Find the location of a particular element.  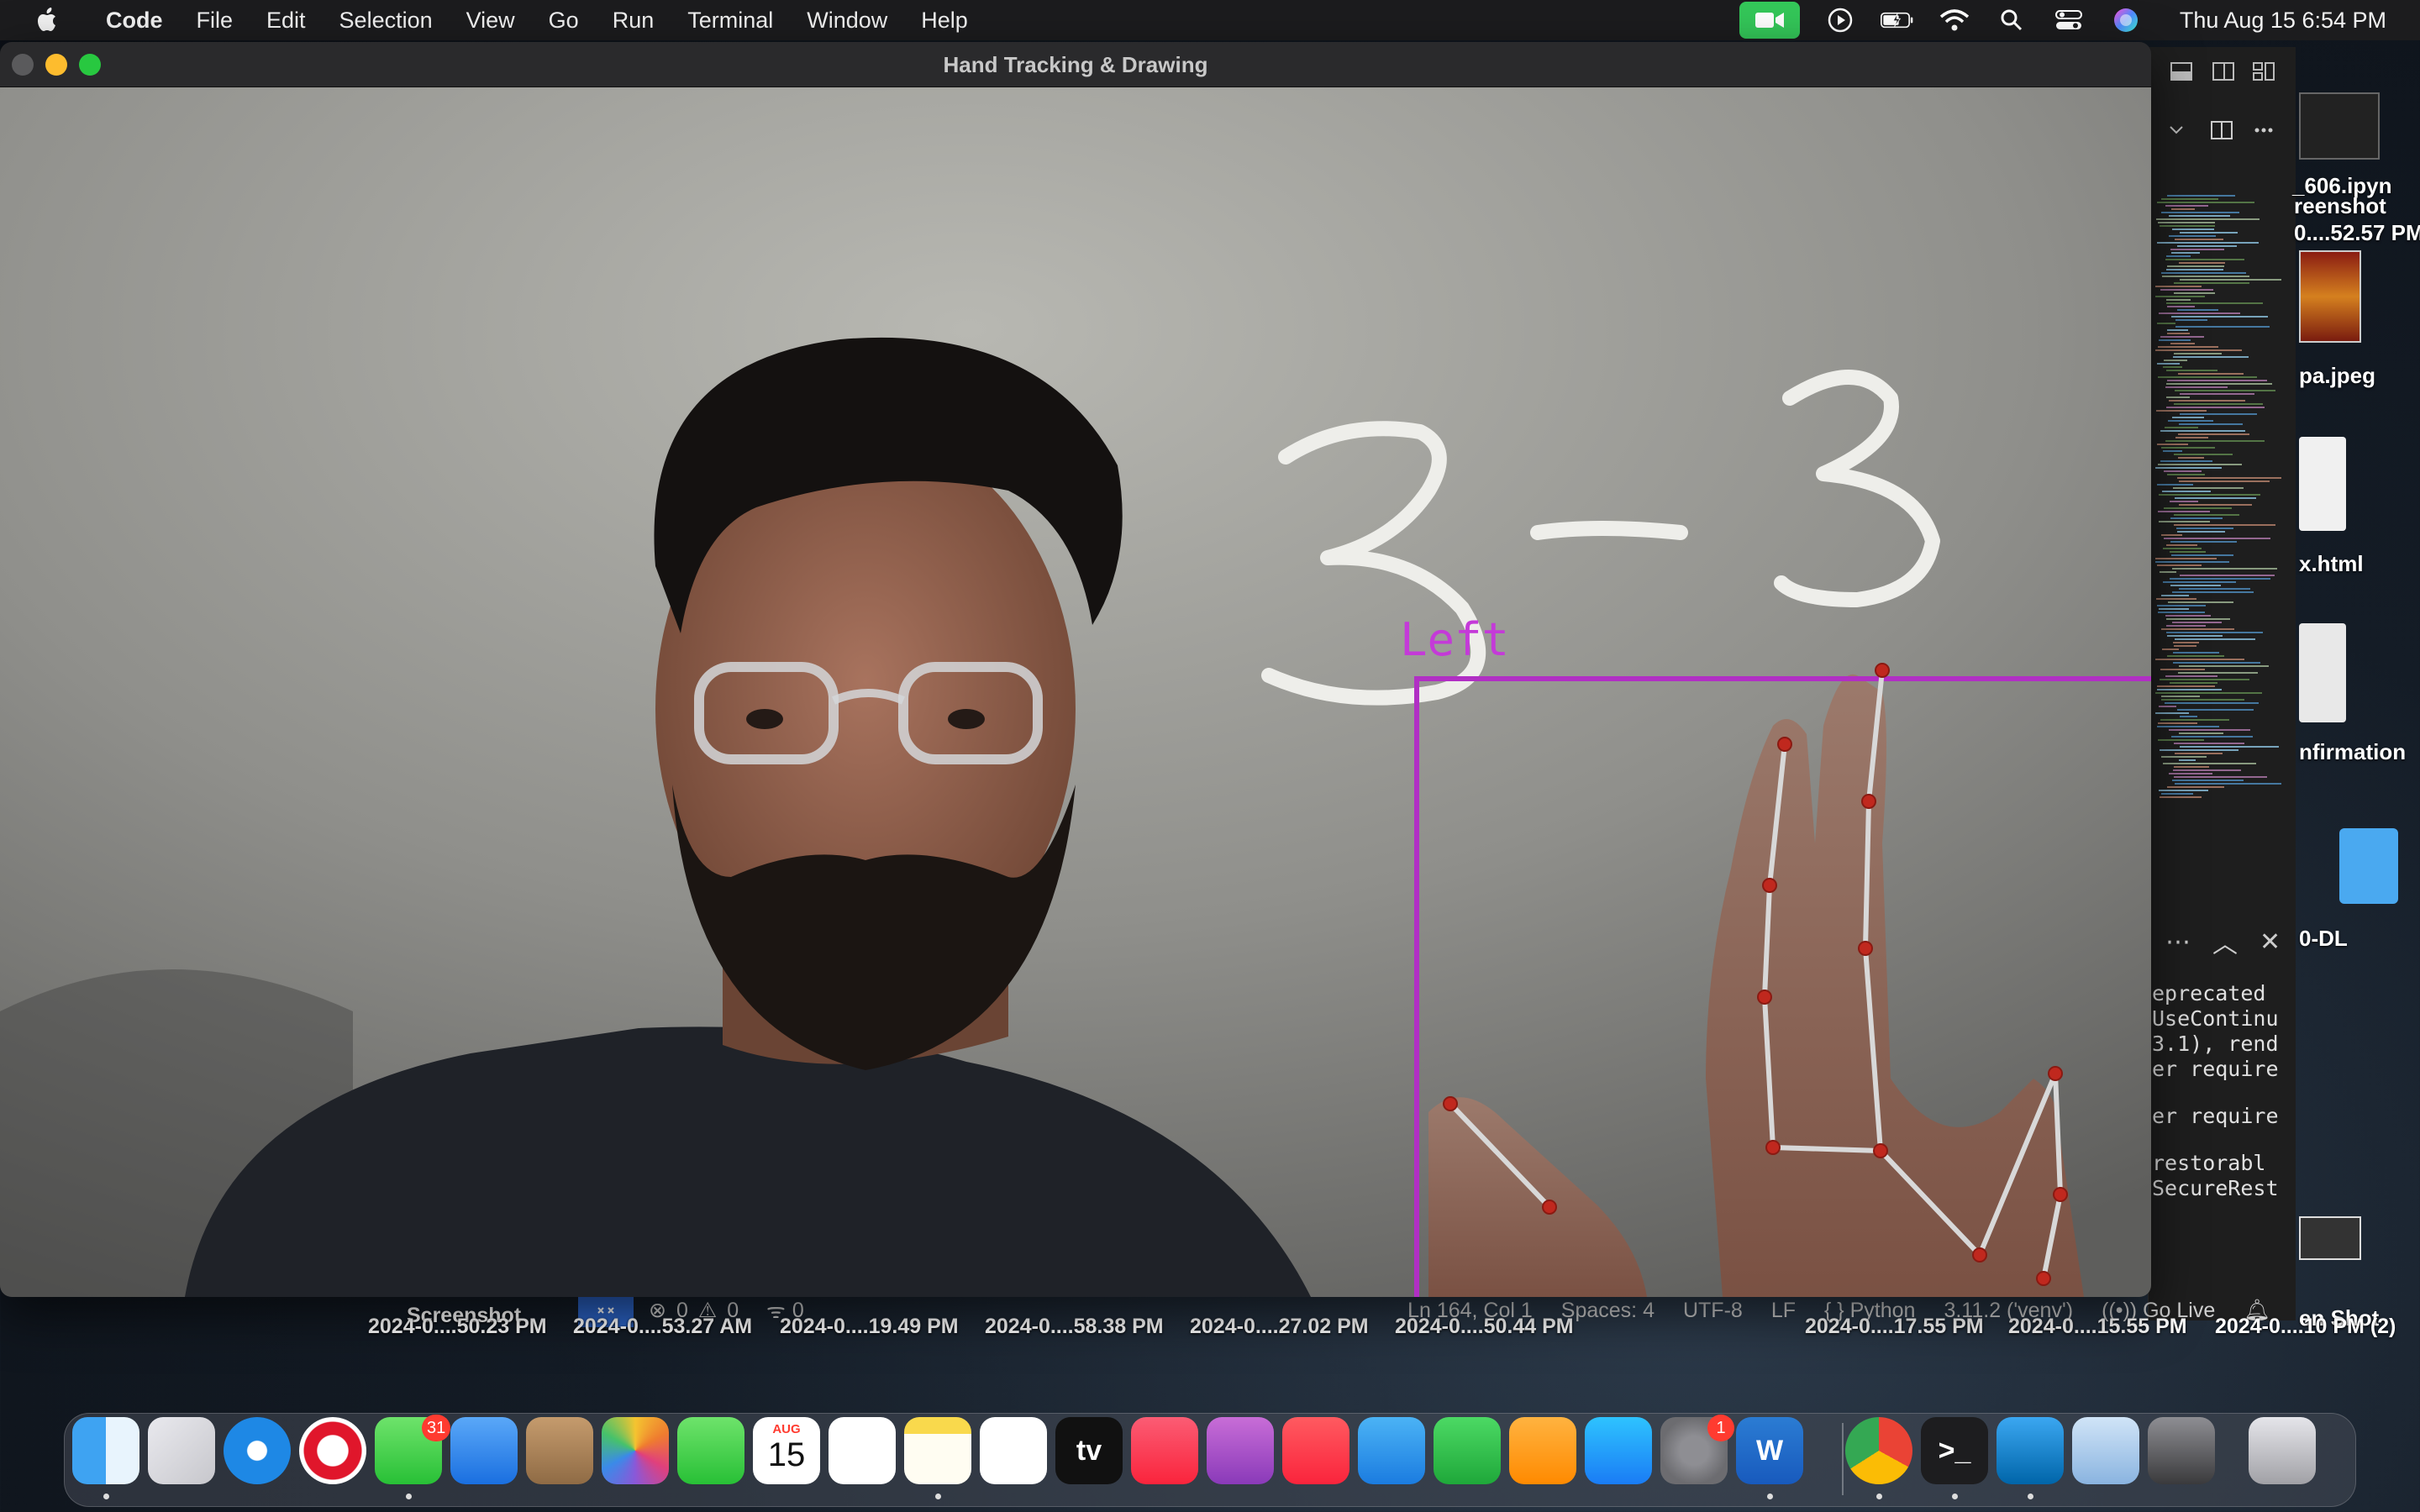

tv-glyph: tv is located at coordinates (1089, 1451).